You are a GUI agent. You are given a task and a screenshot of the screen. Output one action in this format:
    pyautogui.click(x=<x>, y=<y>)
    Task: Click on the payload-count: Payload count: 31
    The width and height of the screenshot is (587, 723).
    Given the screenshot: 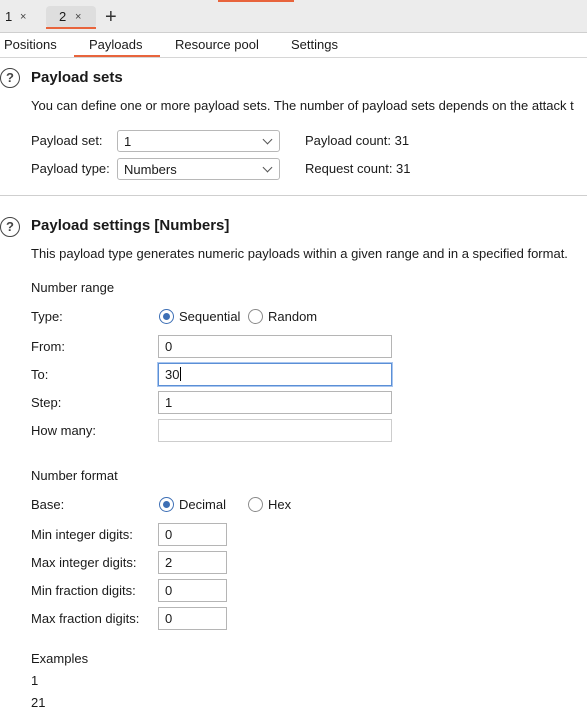 What is the action you would take?
    pyautogui.click(x=357, y=140)
    